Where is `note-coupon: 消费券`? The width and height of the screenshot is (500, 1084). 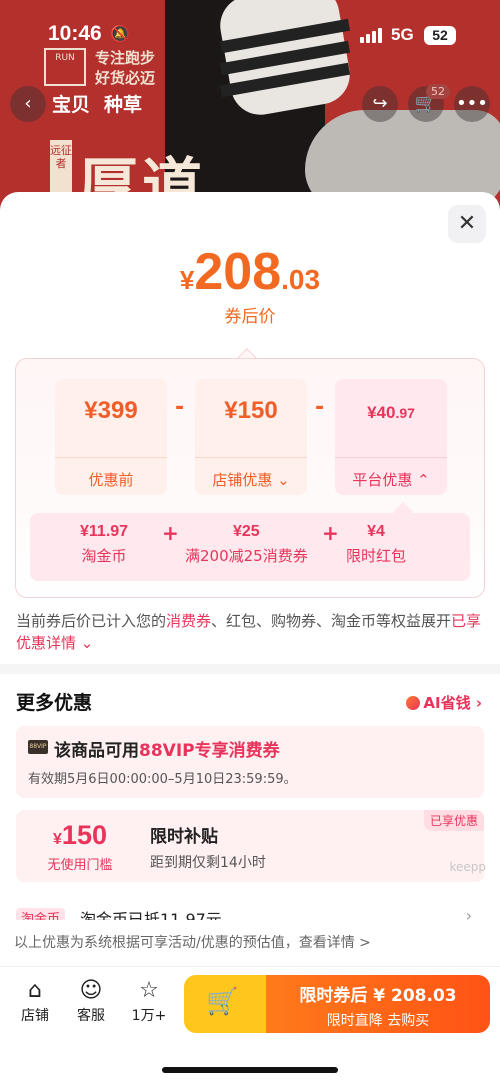
note-coupon: 消费券 is located at coordinates (189, 621).